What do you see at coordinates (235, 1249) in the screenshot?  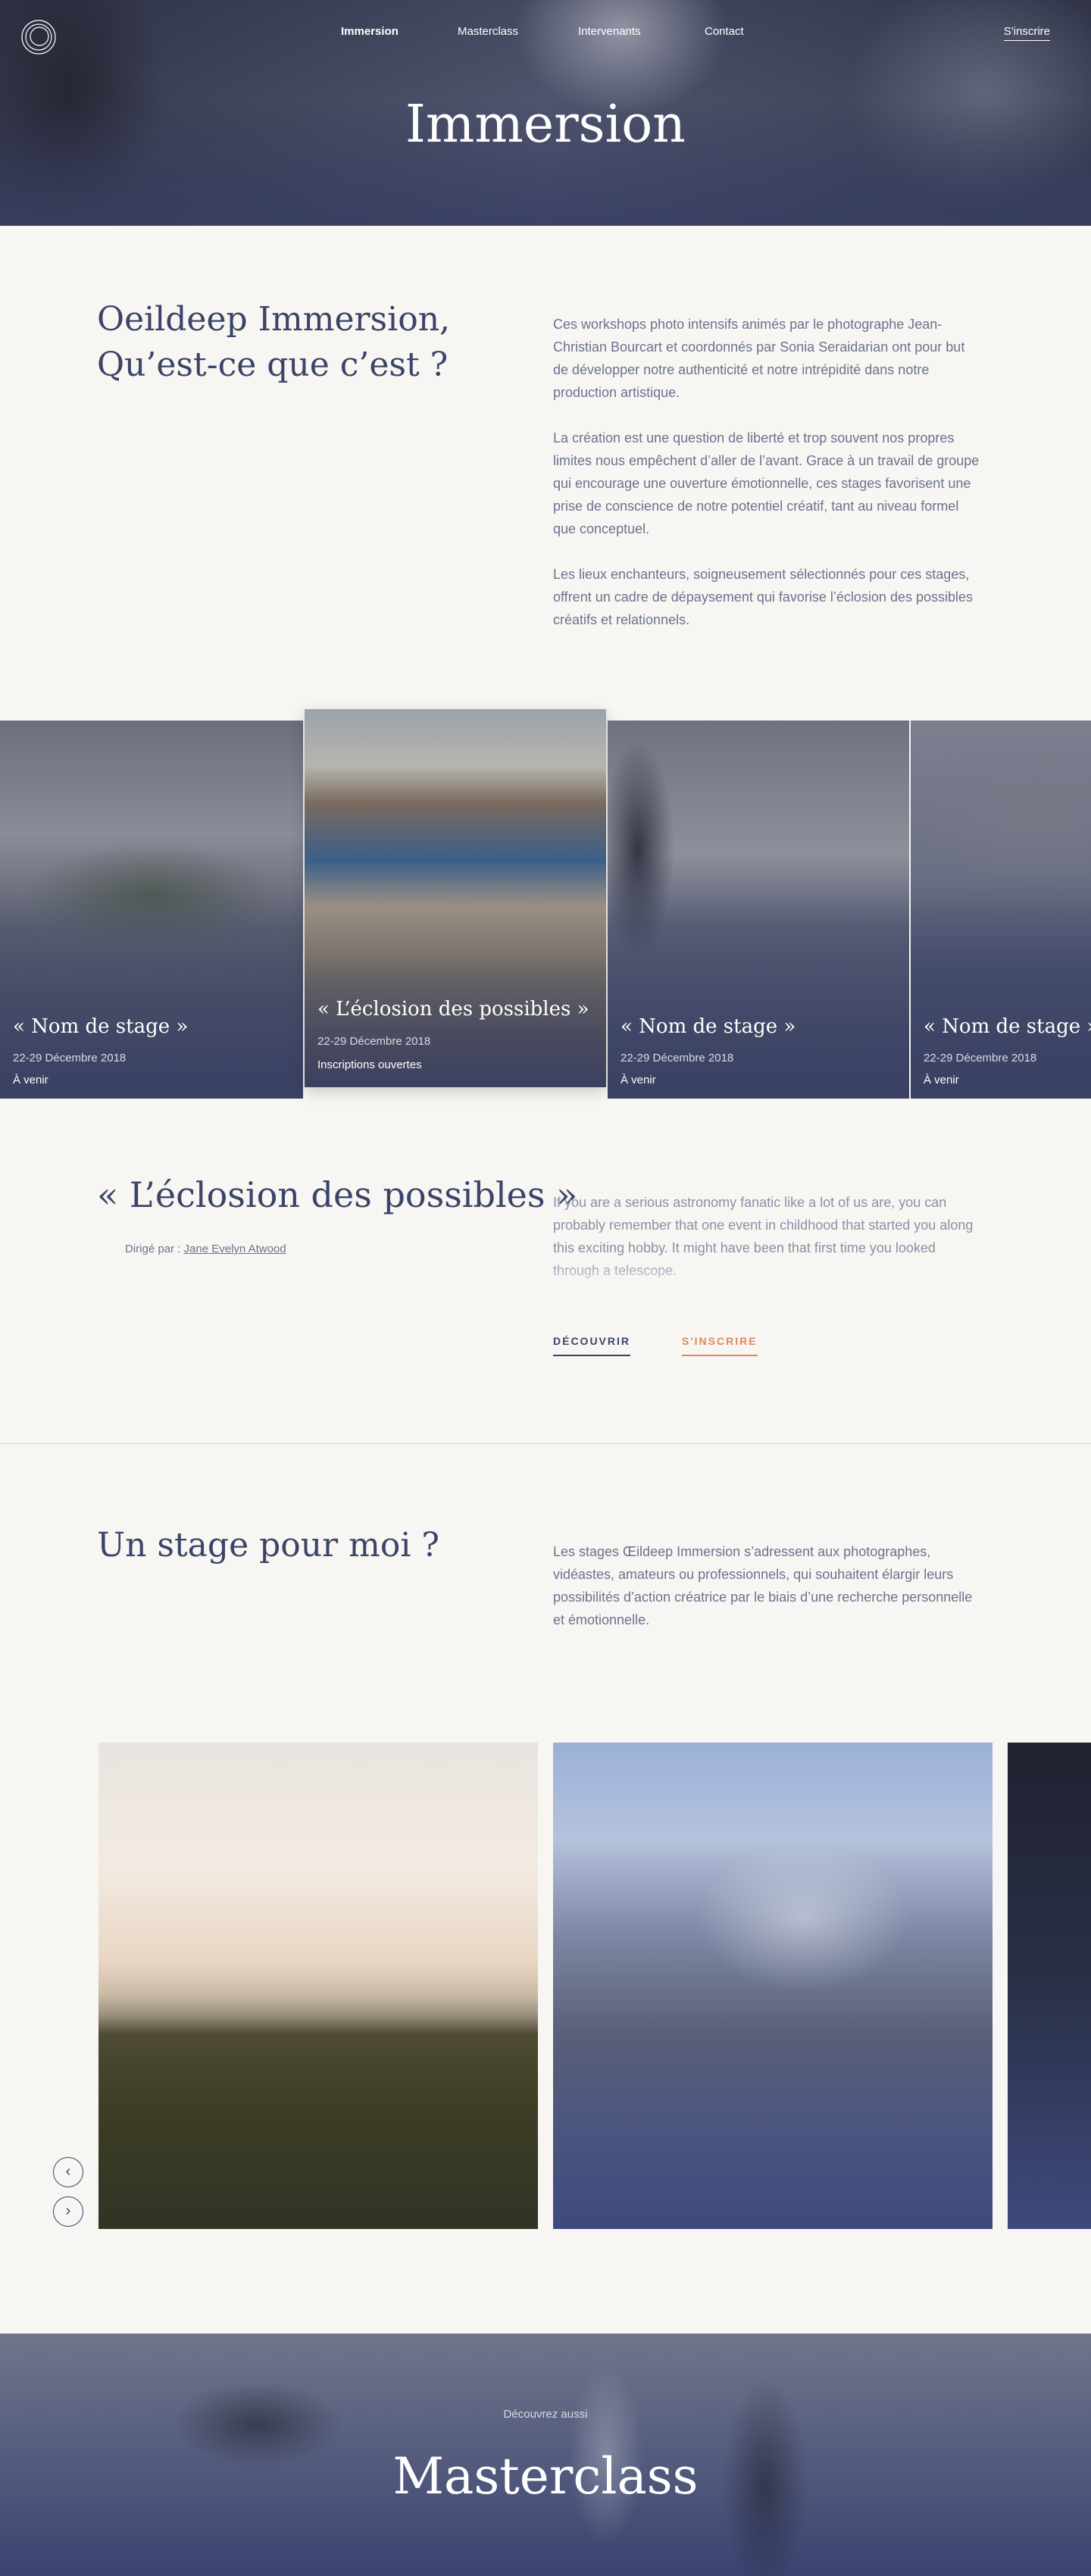 I see `director-link: Jane Evelyn Atwood` at bounding box center [235, 1249].